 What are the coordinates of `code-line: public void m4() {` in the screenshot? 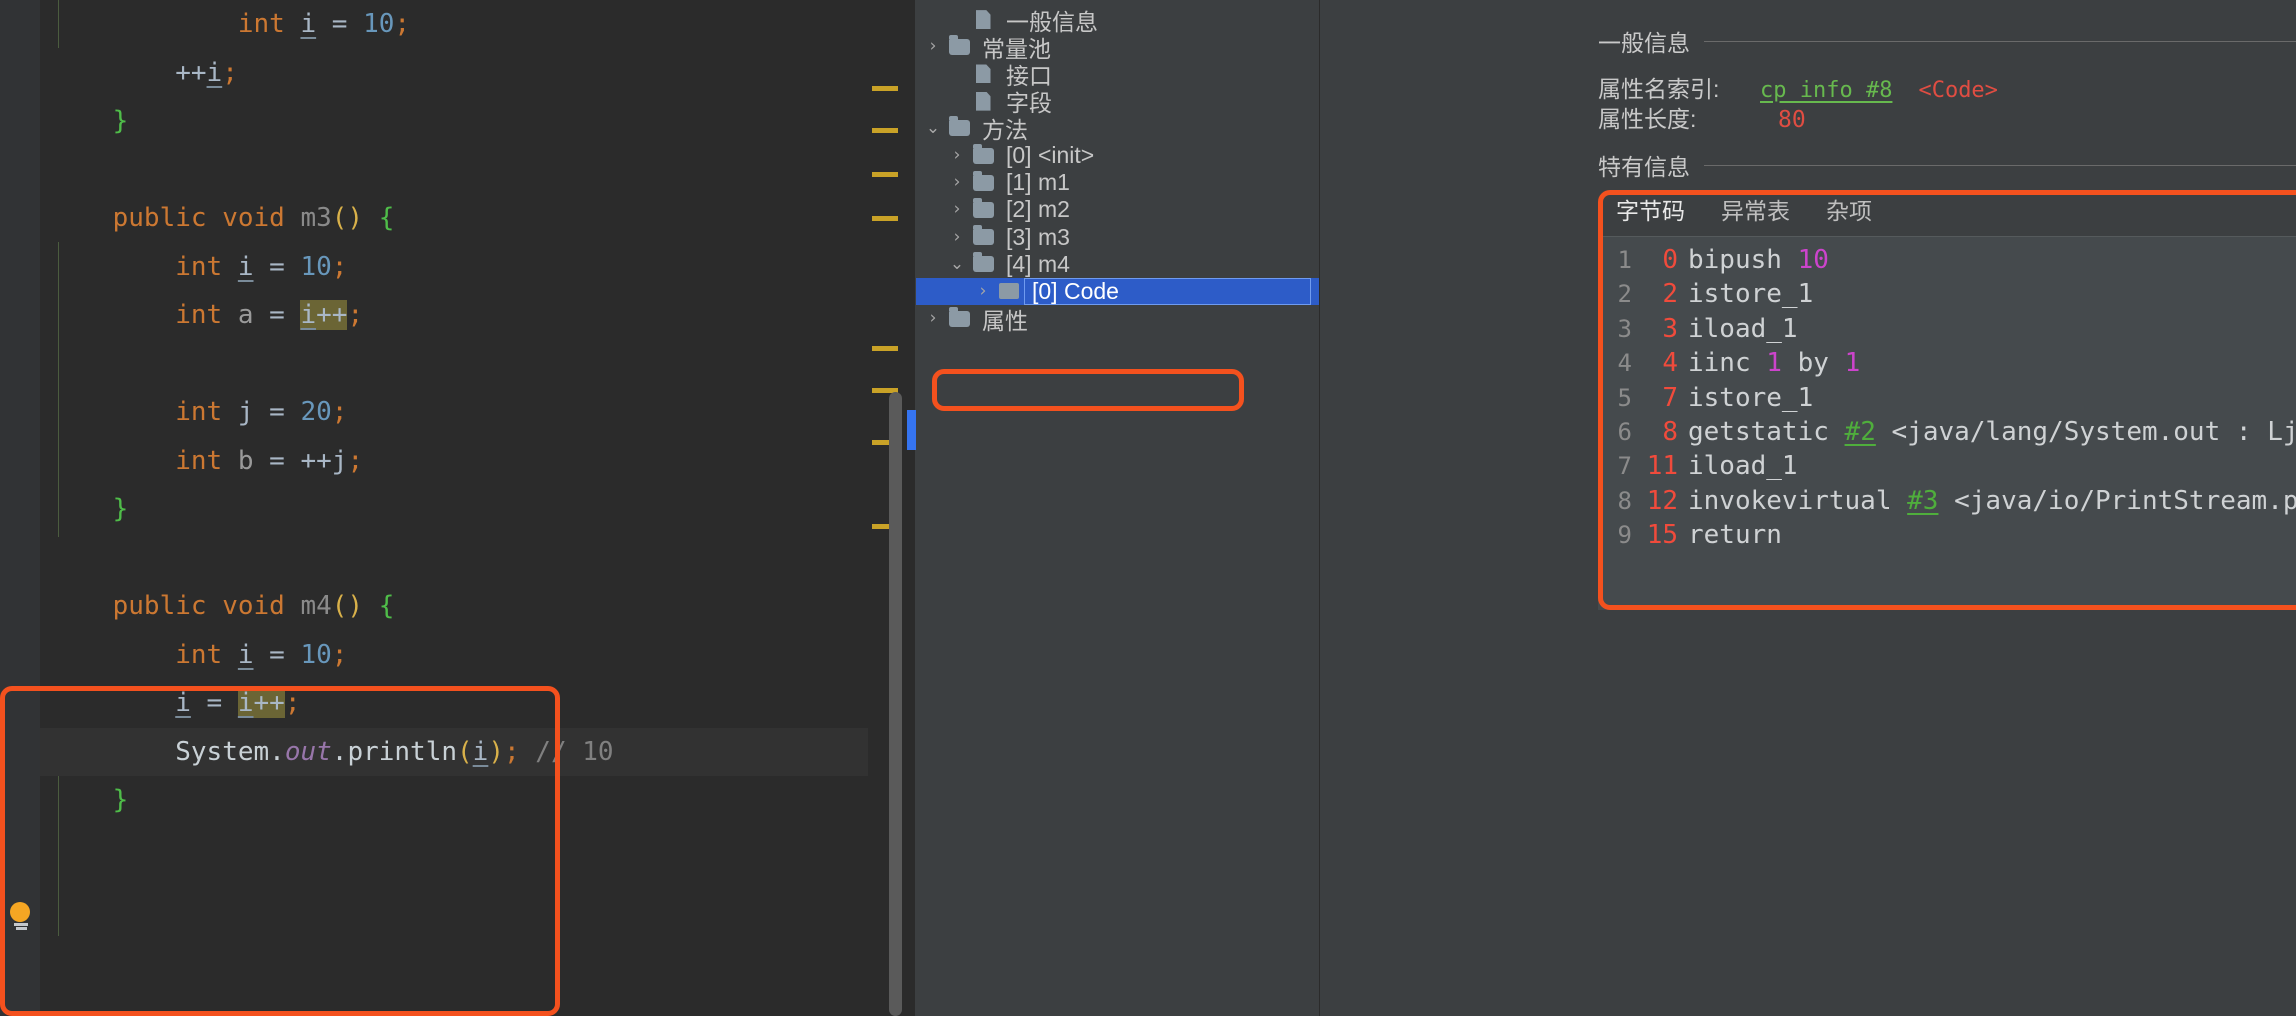 It's located at (478, 606).